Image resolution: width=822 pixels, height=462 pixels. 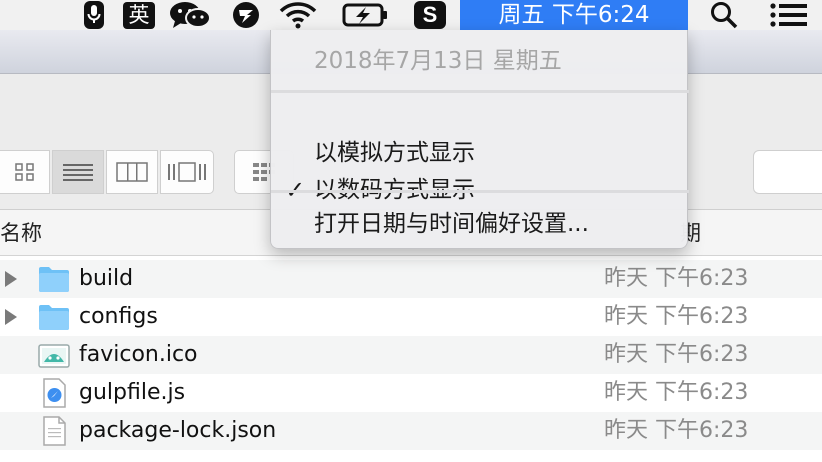 What do you see at coordinates (246, 15) in the screenshot?
I see `lark-icon` at bounding box center [246, 15].